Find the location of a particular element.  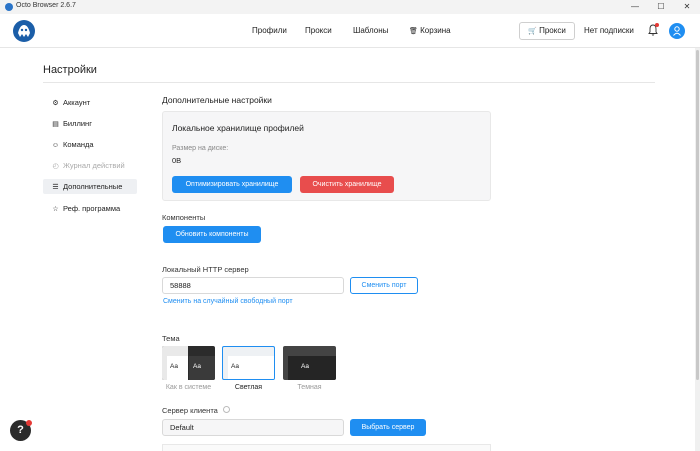

port-input: 58888 is located at coordinates (253, 285).